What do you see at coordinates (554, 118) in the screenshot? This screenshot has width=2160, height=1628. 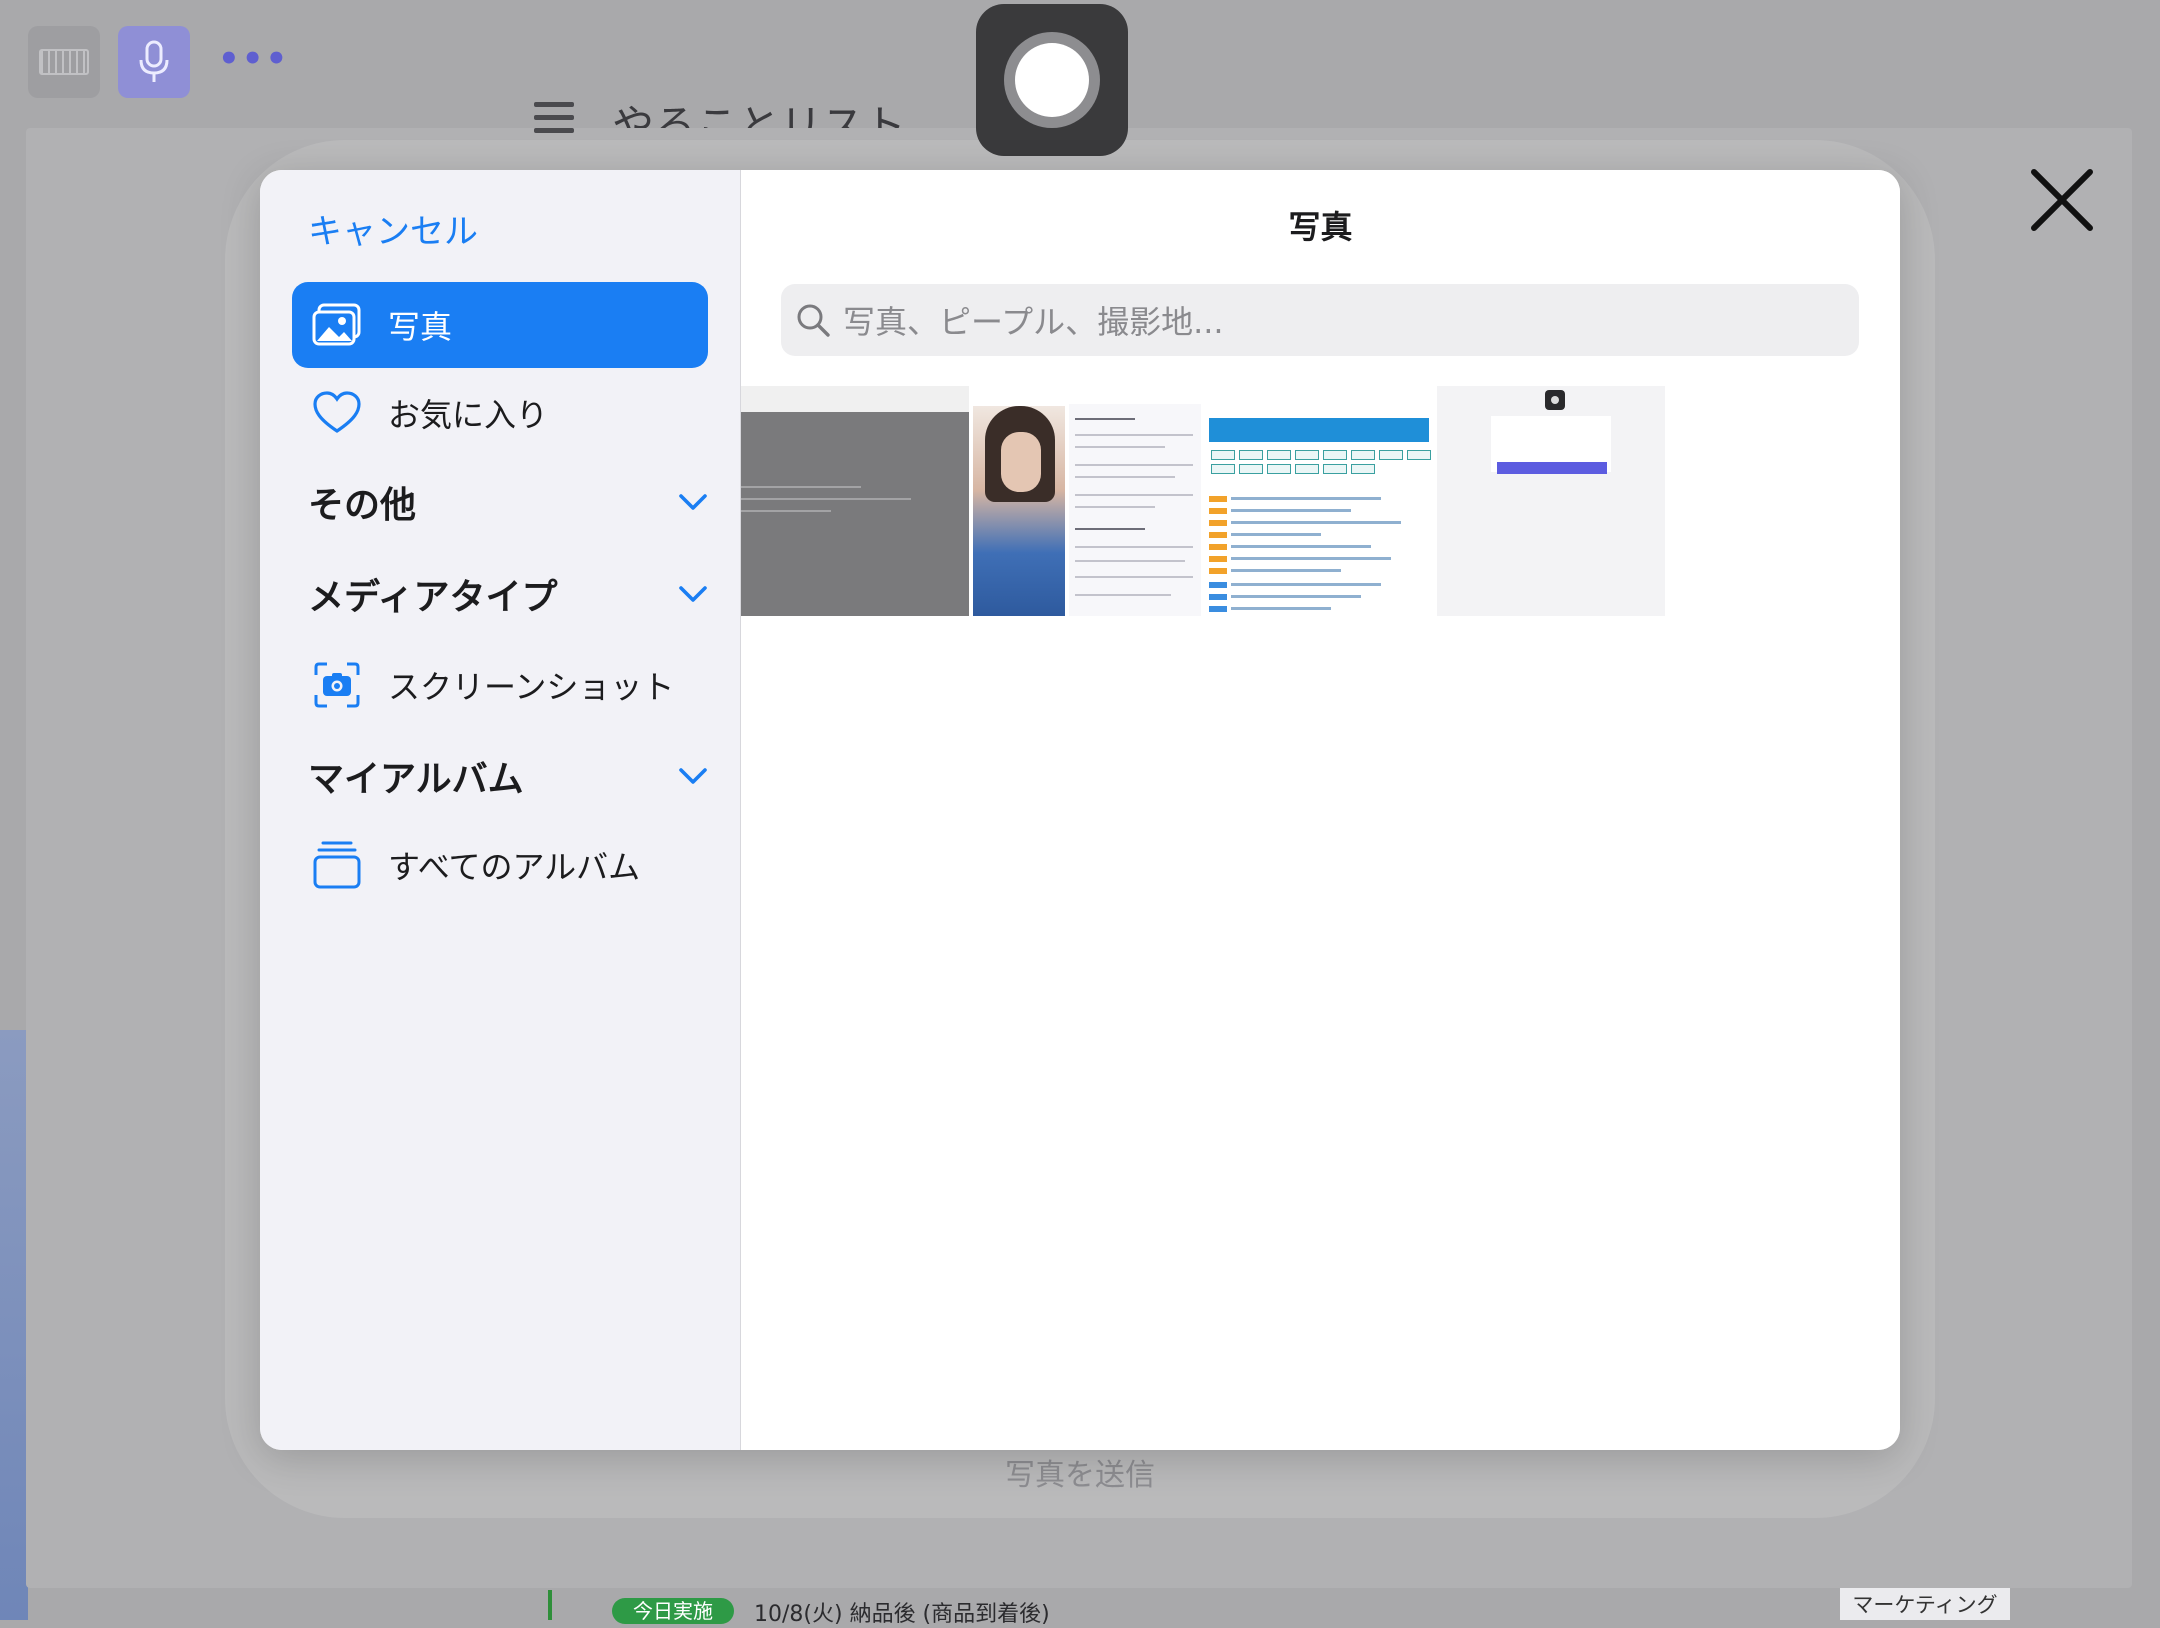 I see `list-icon` at bounding box center [554, 118].